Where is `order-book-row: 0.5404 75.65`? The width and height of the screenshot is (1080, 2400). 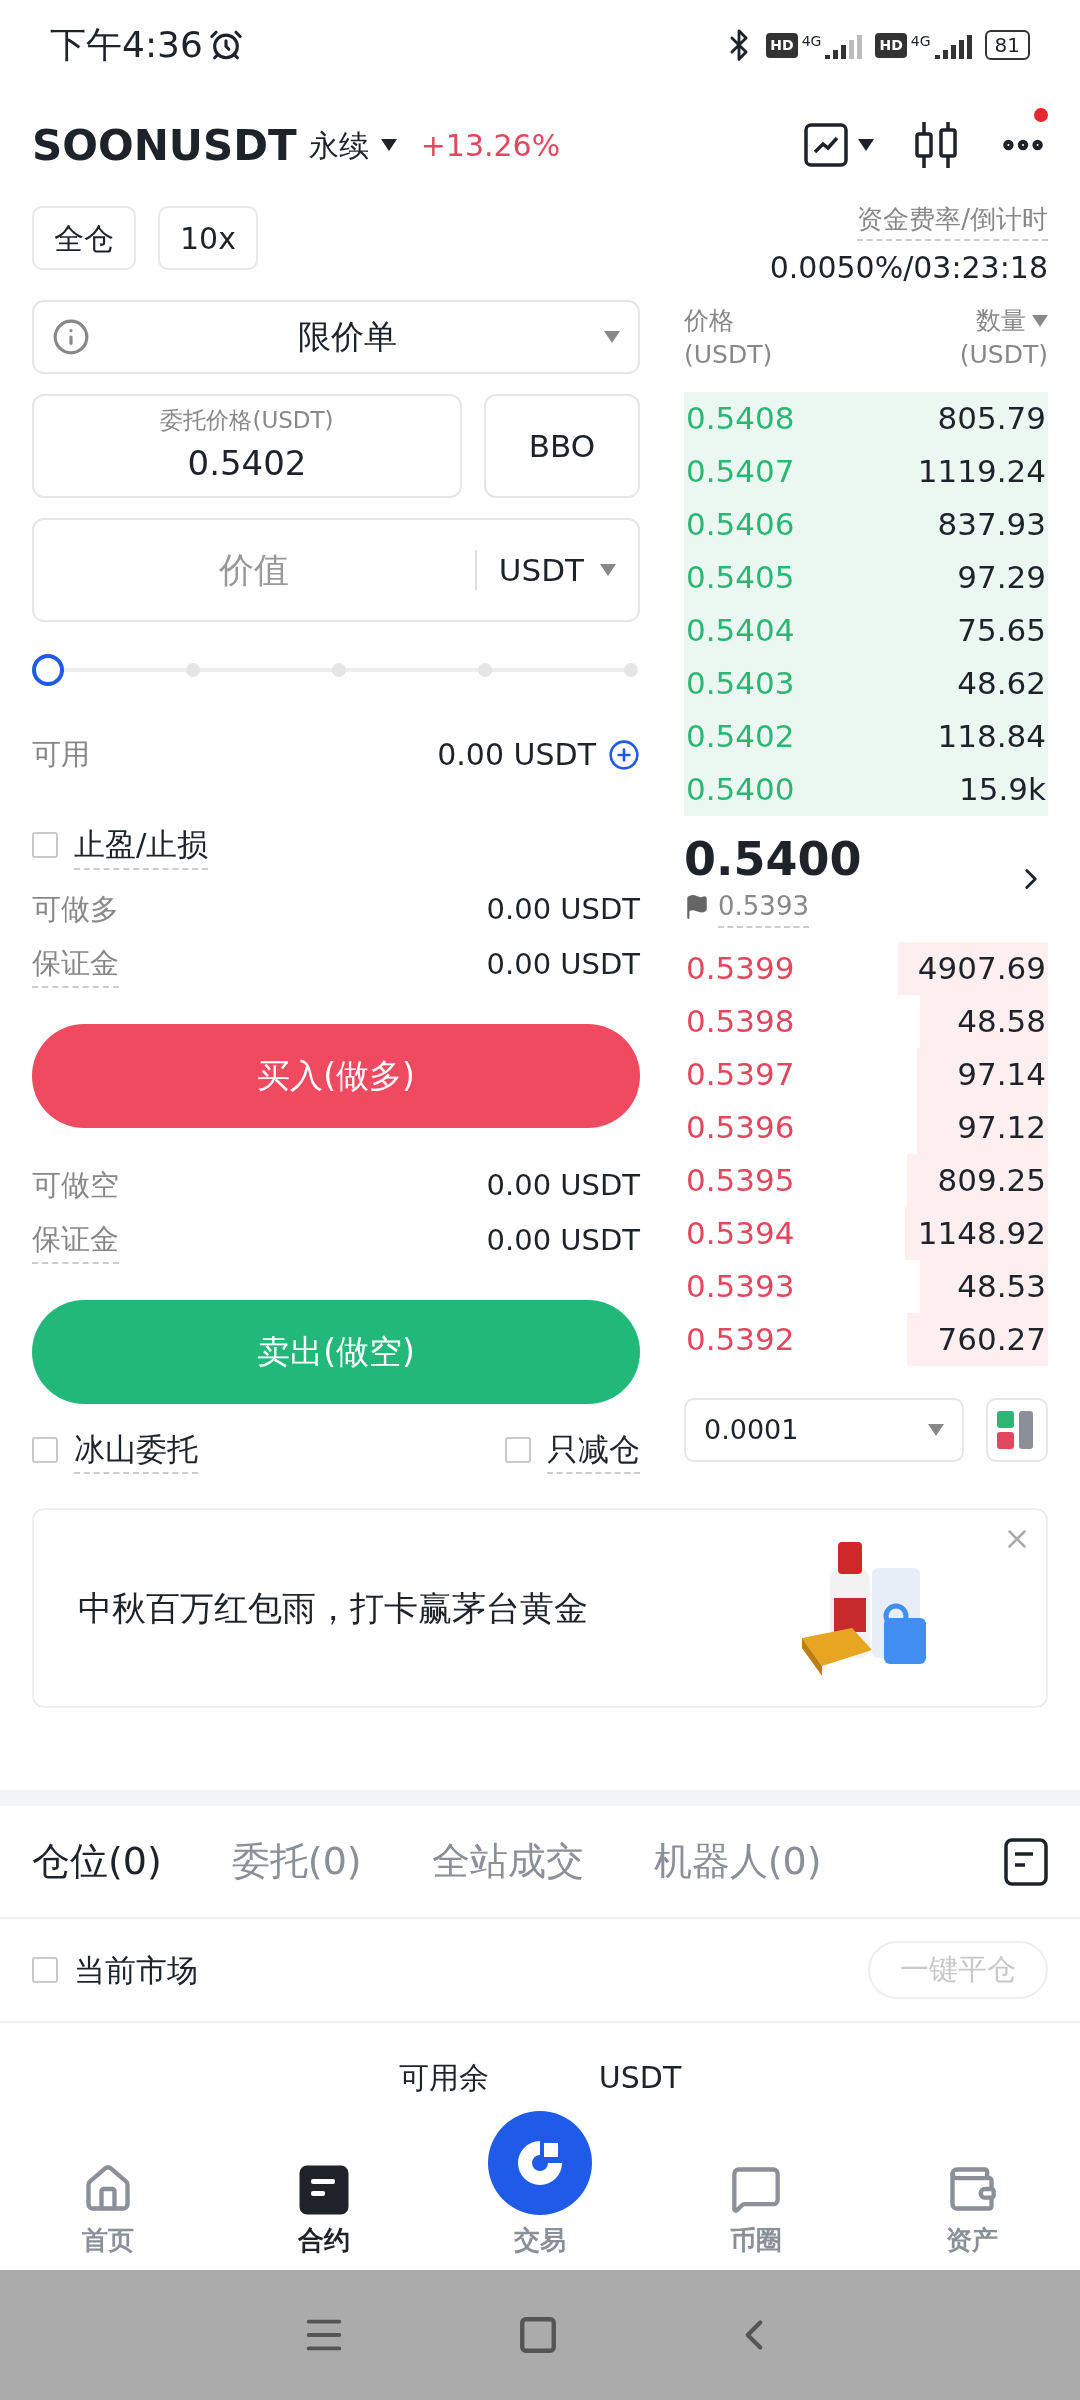
order-book-row: 0.5404 75.65 is located at coordinates (866, 630).